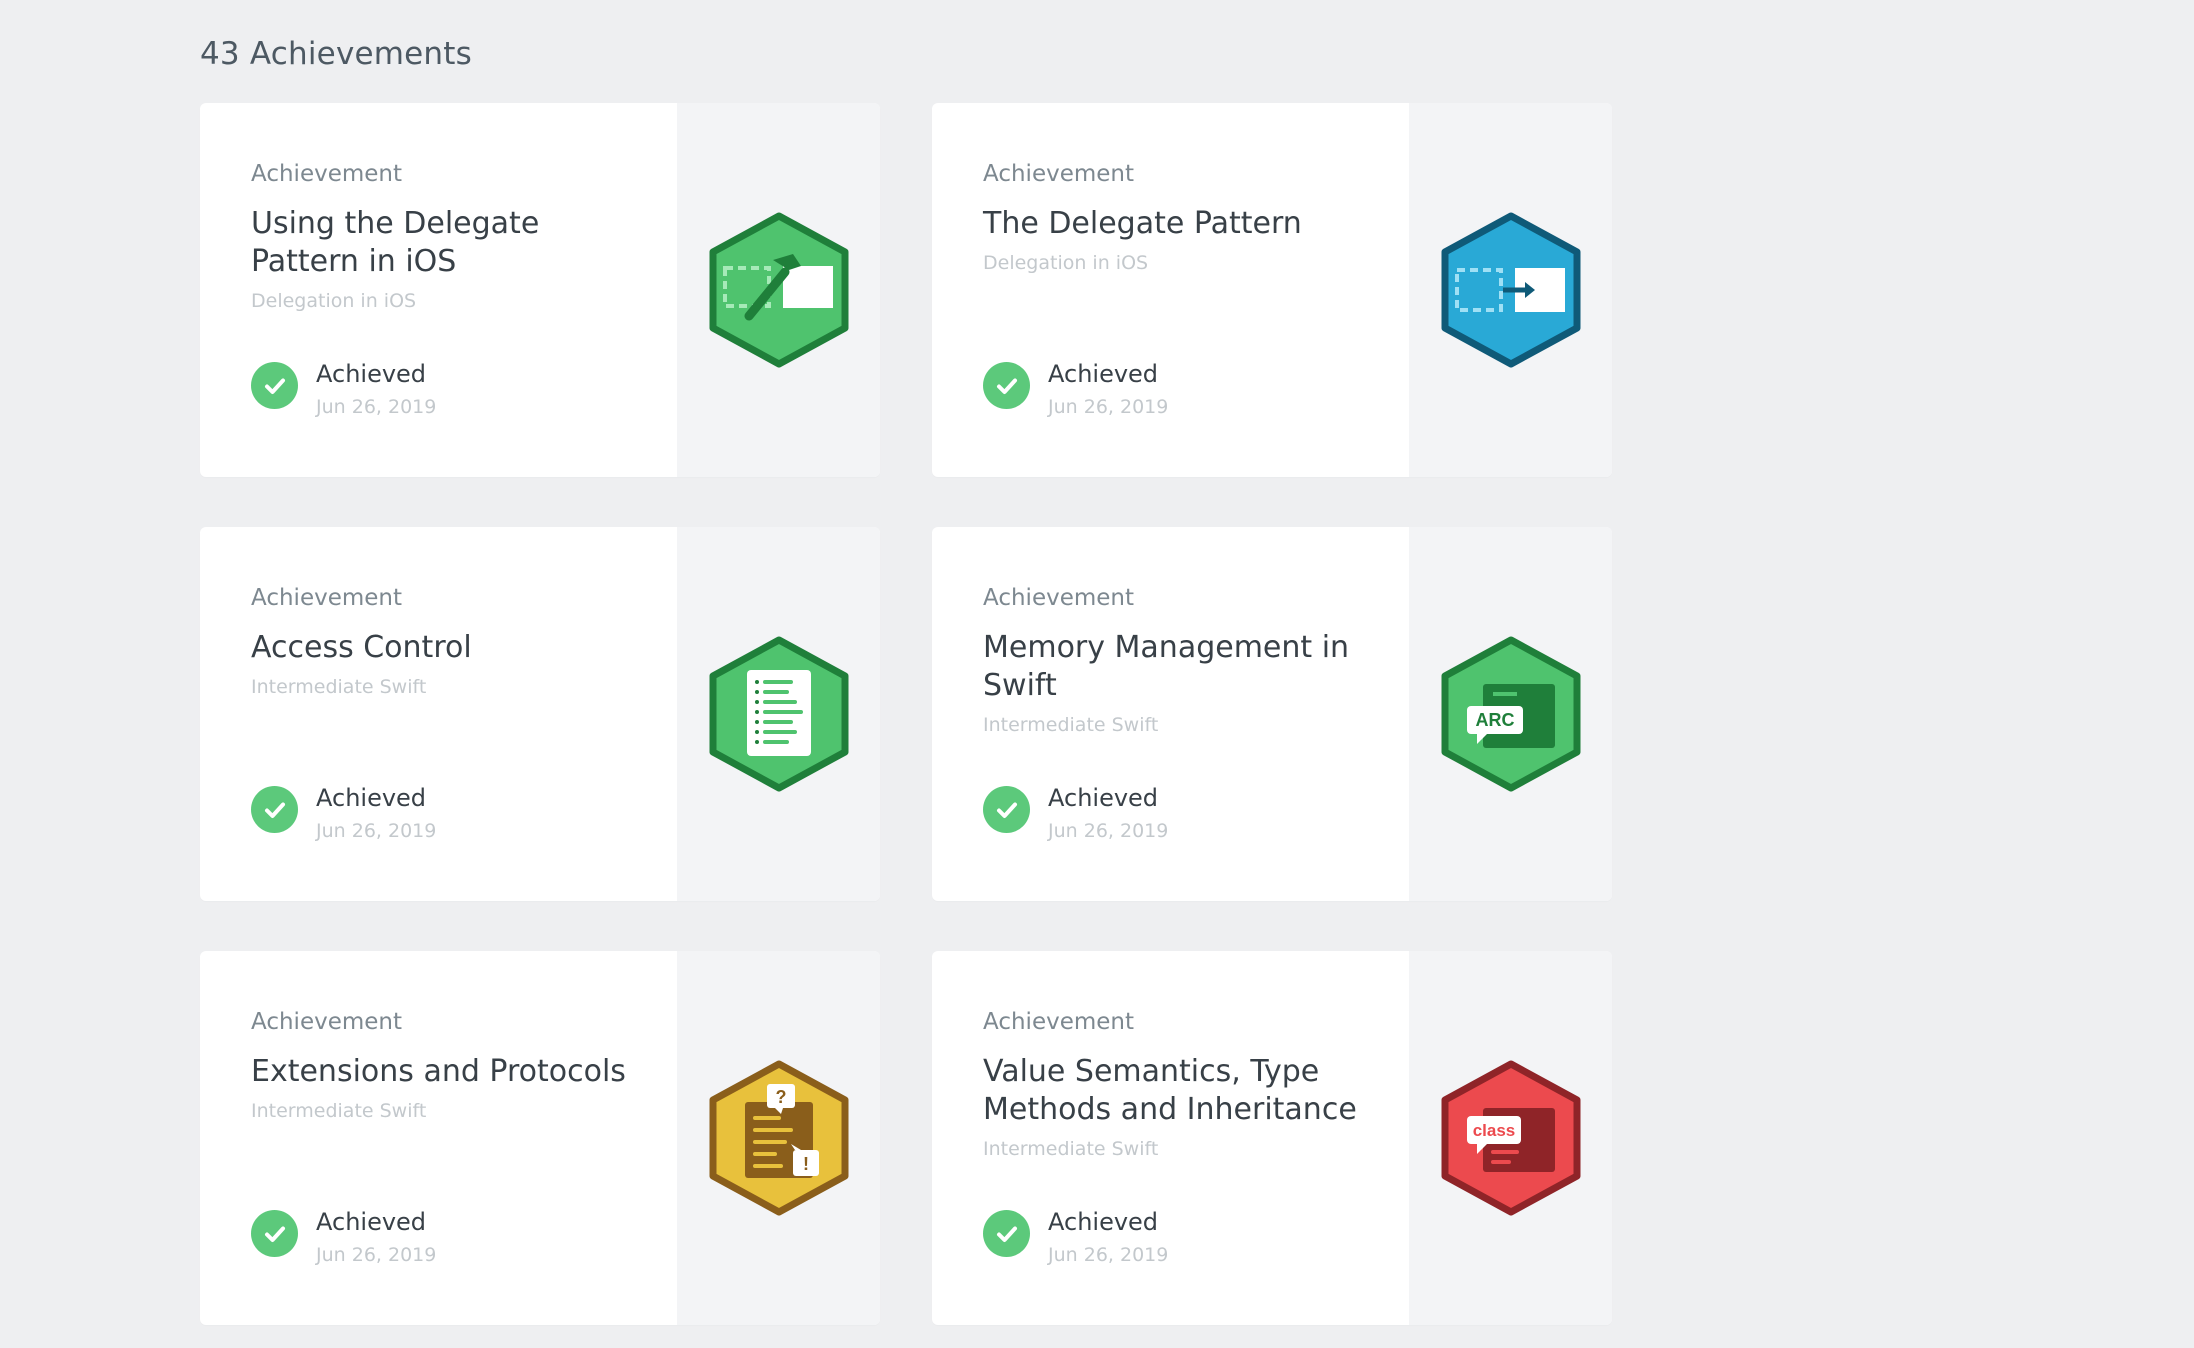 This screenshot has height=1348, width=2194. What do you see at coordinates (1493, 1130) in the screenshot?
I see `class-text: class` at bounding box center [1493, 1130].